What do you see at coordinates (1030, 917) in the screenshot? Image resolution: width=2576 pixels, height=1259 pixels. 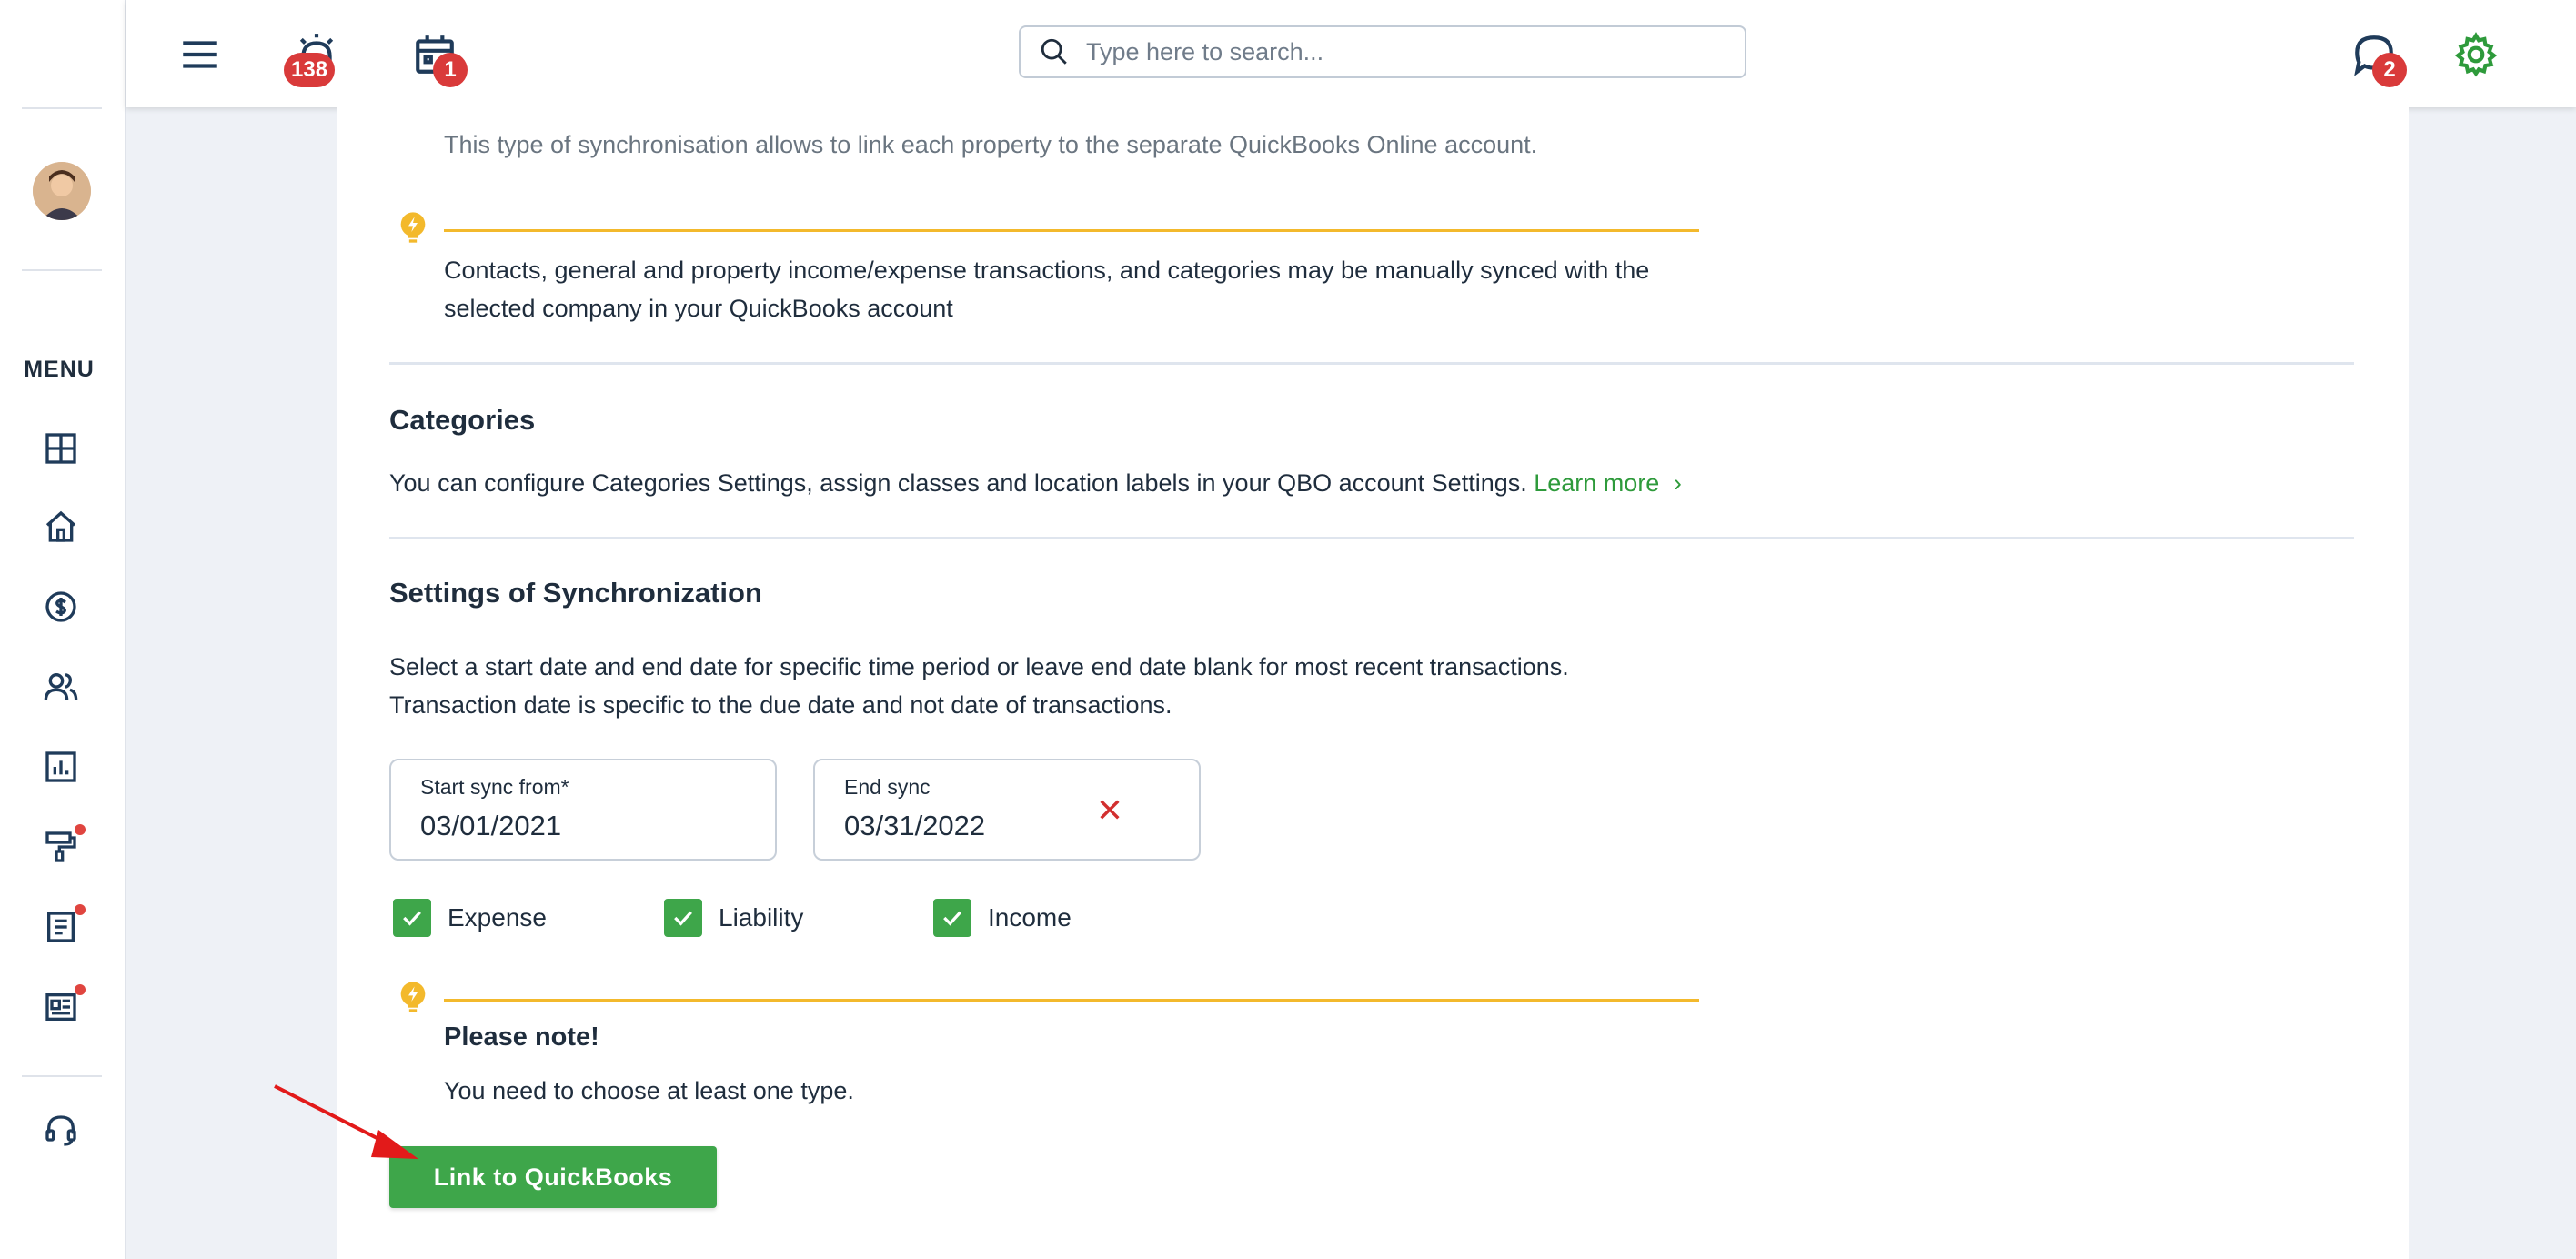 I see `income-label: Income` at bounding box center [1030, 917].